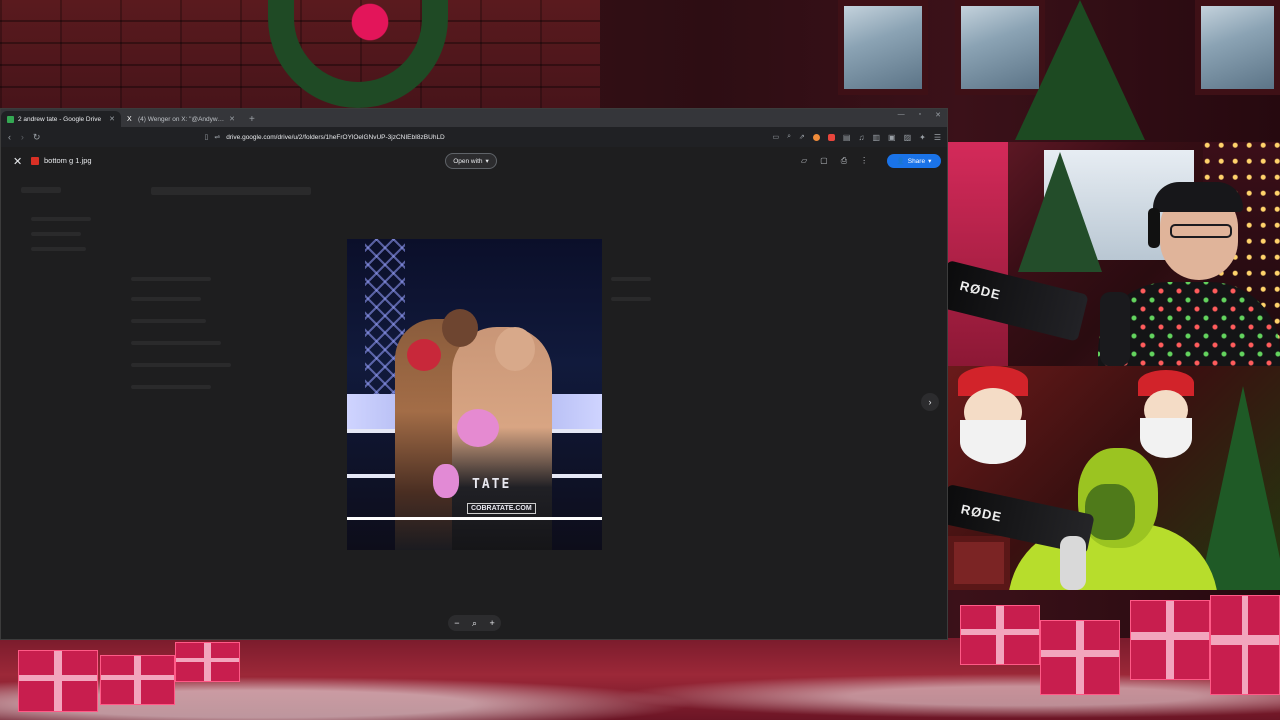 Image resolution: width=1280 pixels, height=720 pixels. I want to click on wallet-icon: ▣, so click(892, 137).